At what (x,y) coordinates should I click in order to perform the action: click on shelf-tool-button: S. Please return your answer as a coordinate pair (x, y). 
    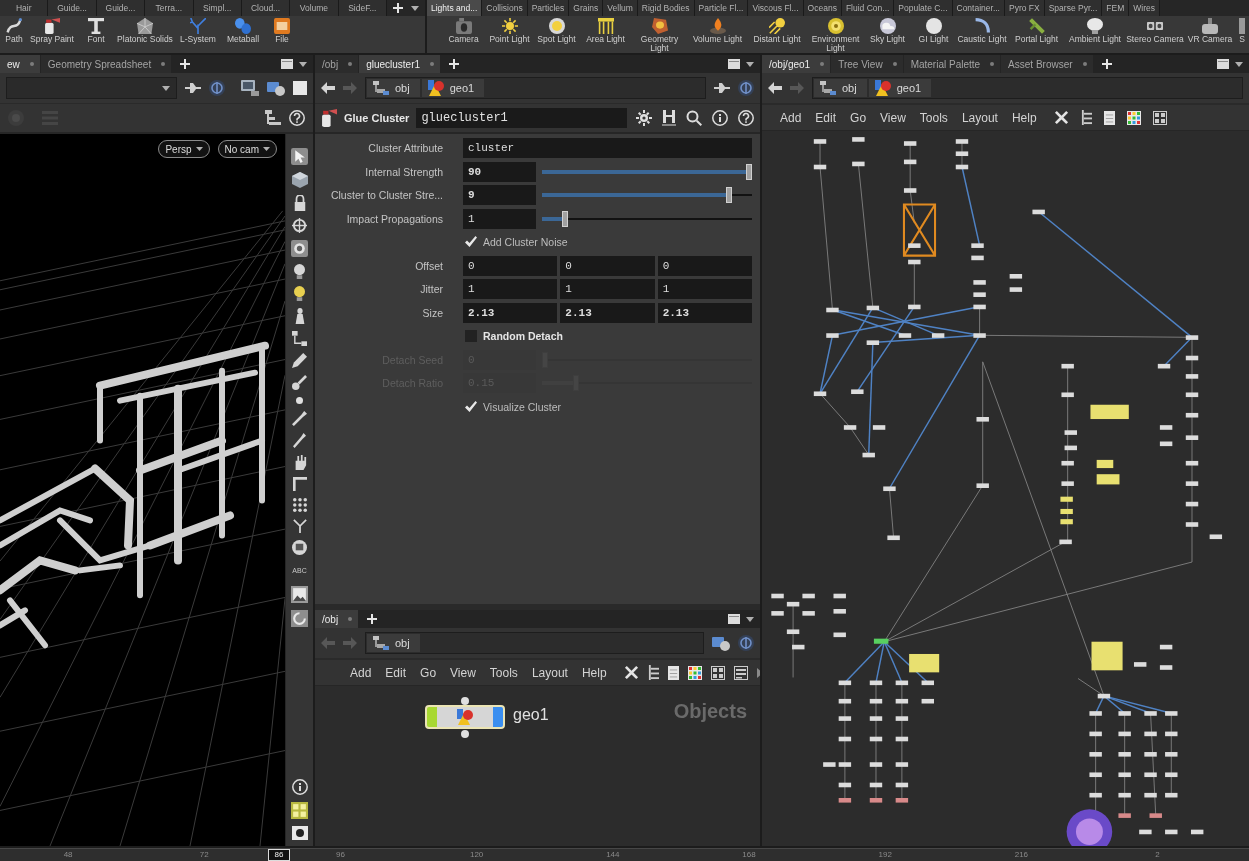
    Looking at the image, I should click on (1242, 31).